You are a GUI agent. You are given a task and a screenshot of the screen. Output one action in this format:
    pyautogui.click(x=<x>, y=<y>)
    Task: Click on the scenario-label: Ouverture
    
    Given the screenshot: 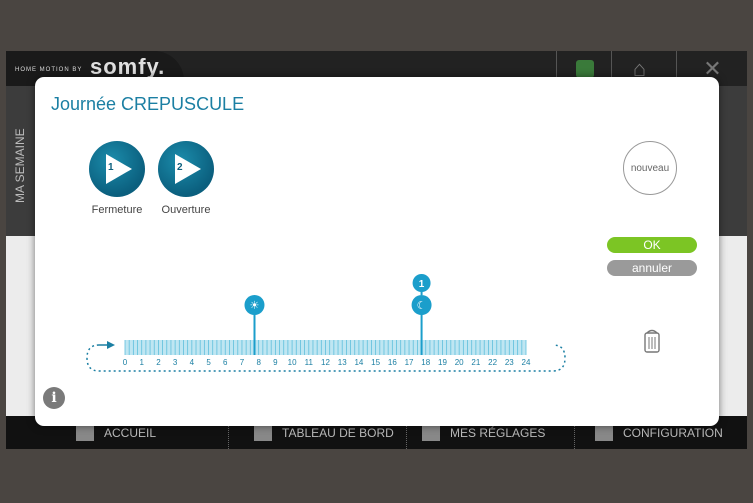 What is the action you would take?
    pyautogui.click(x=186, y=210)
    